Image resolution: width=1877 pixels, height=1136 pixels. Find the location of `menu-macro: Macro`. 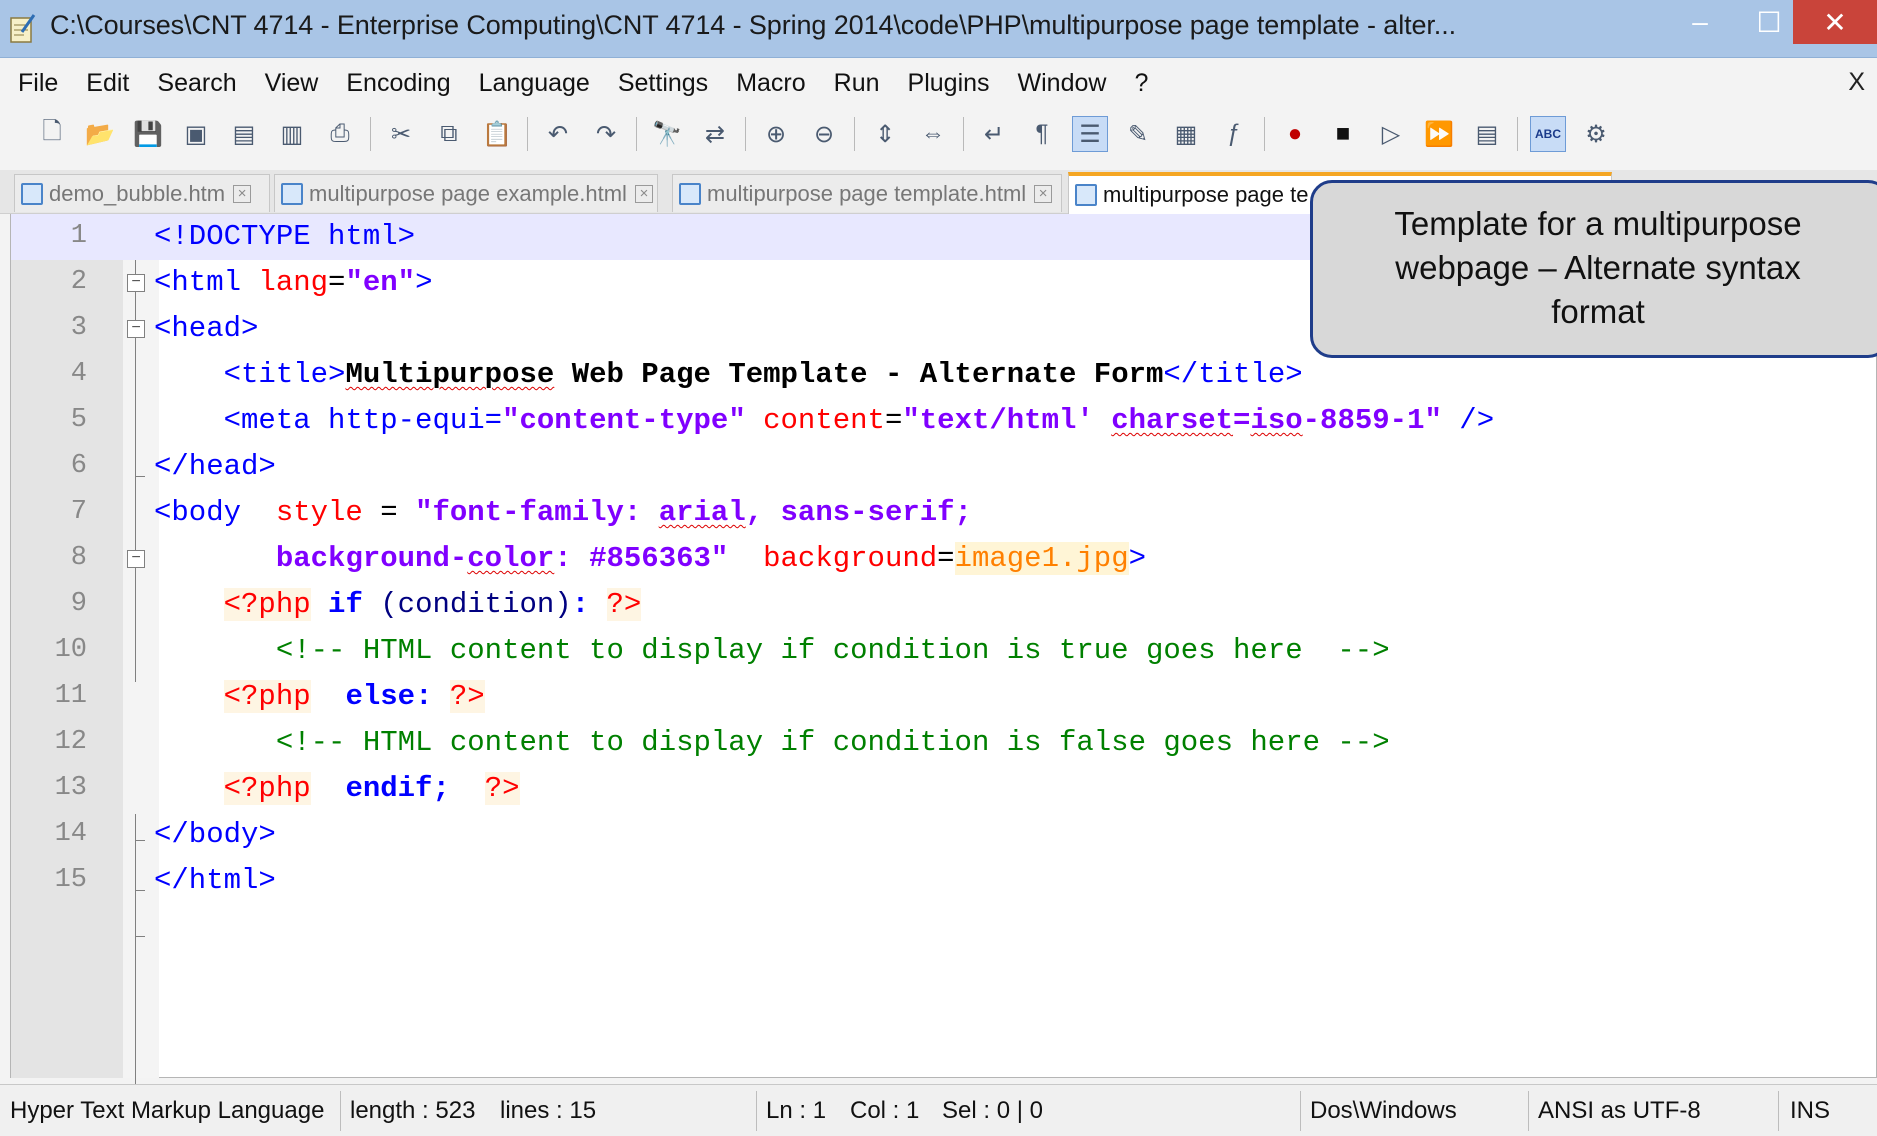

menu-macro: Macro is located at coordinates (761, 83).